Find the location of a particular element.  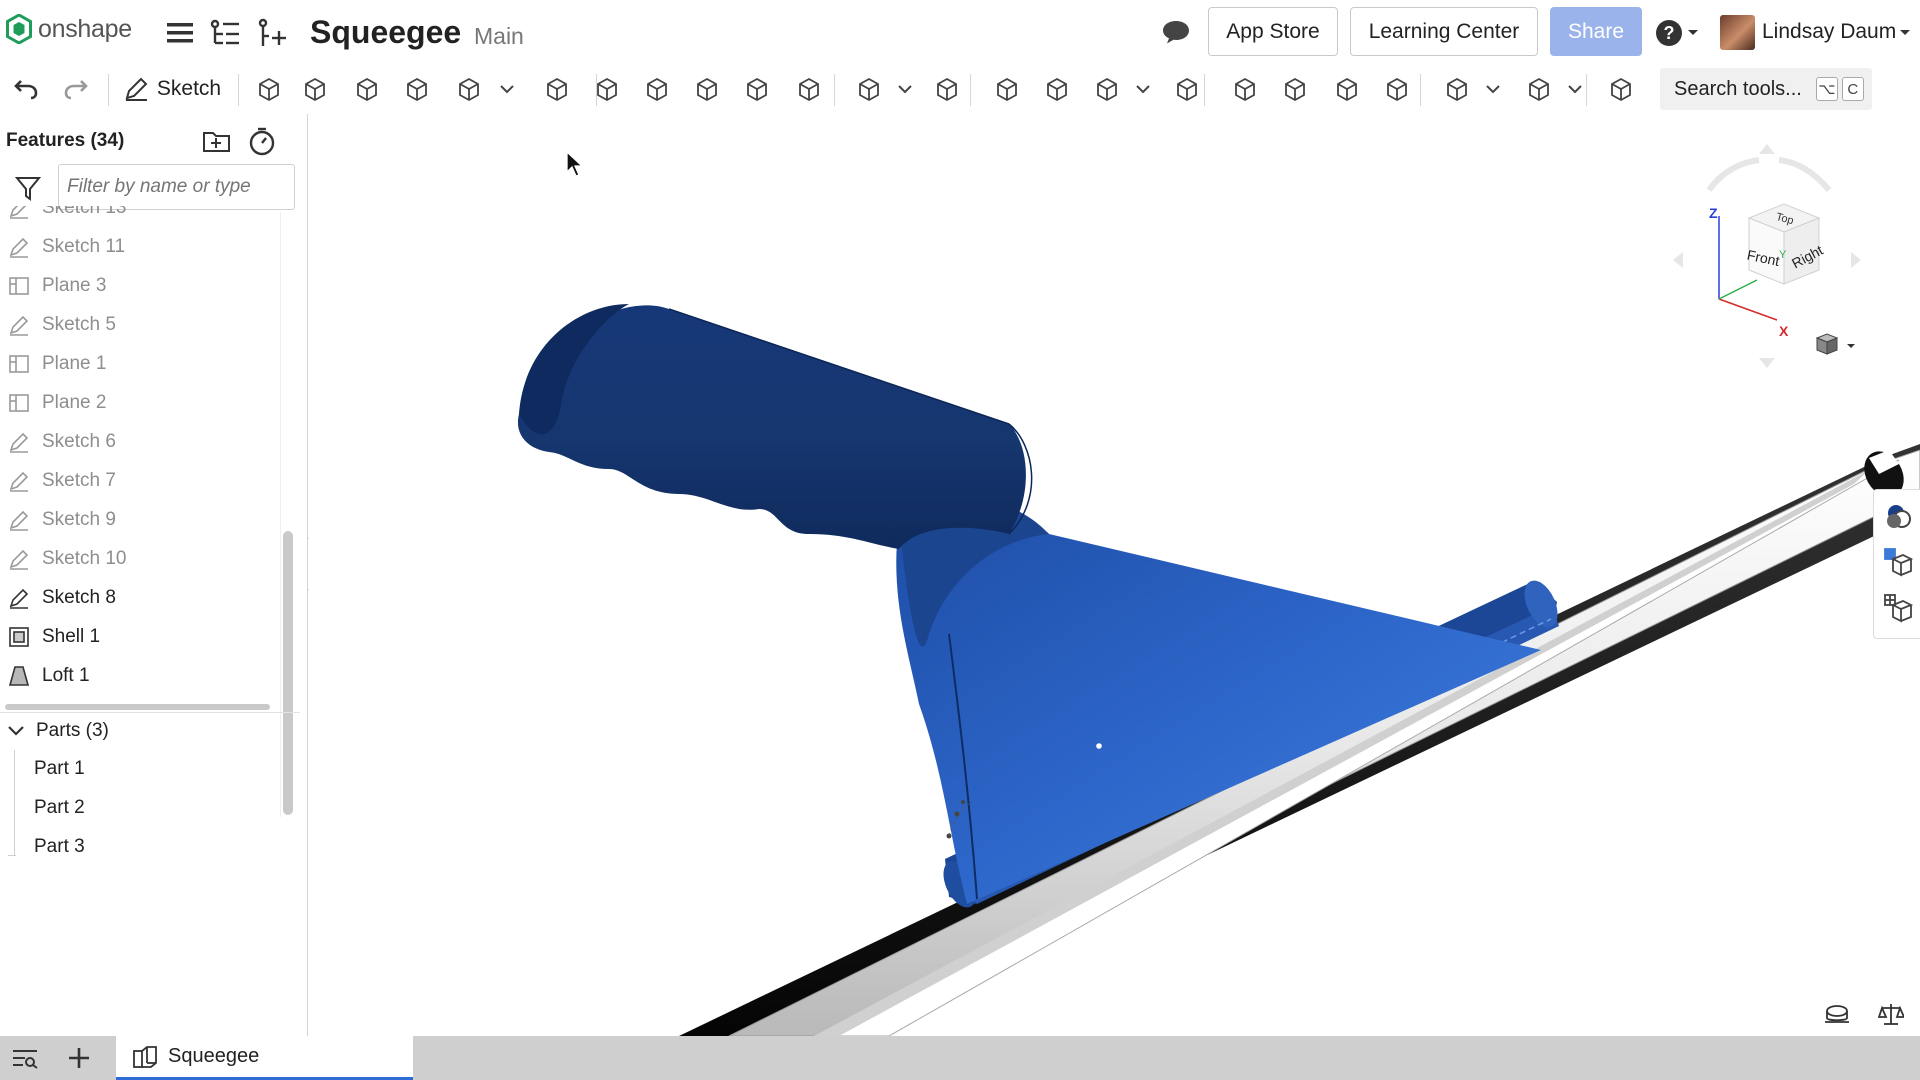

feature-item: Sketch 6 is located at coordinates (62, 442).